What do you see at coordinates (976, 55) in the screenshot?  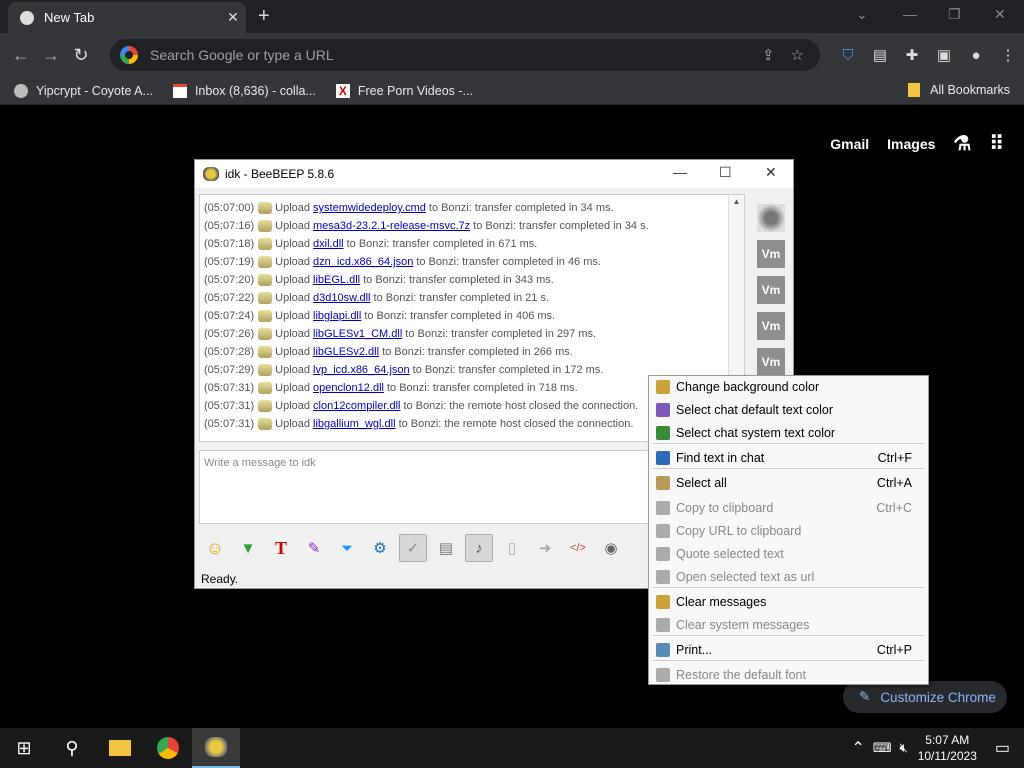 I see `profile-icon: ●` at bounding box center [976, 55].